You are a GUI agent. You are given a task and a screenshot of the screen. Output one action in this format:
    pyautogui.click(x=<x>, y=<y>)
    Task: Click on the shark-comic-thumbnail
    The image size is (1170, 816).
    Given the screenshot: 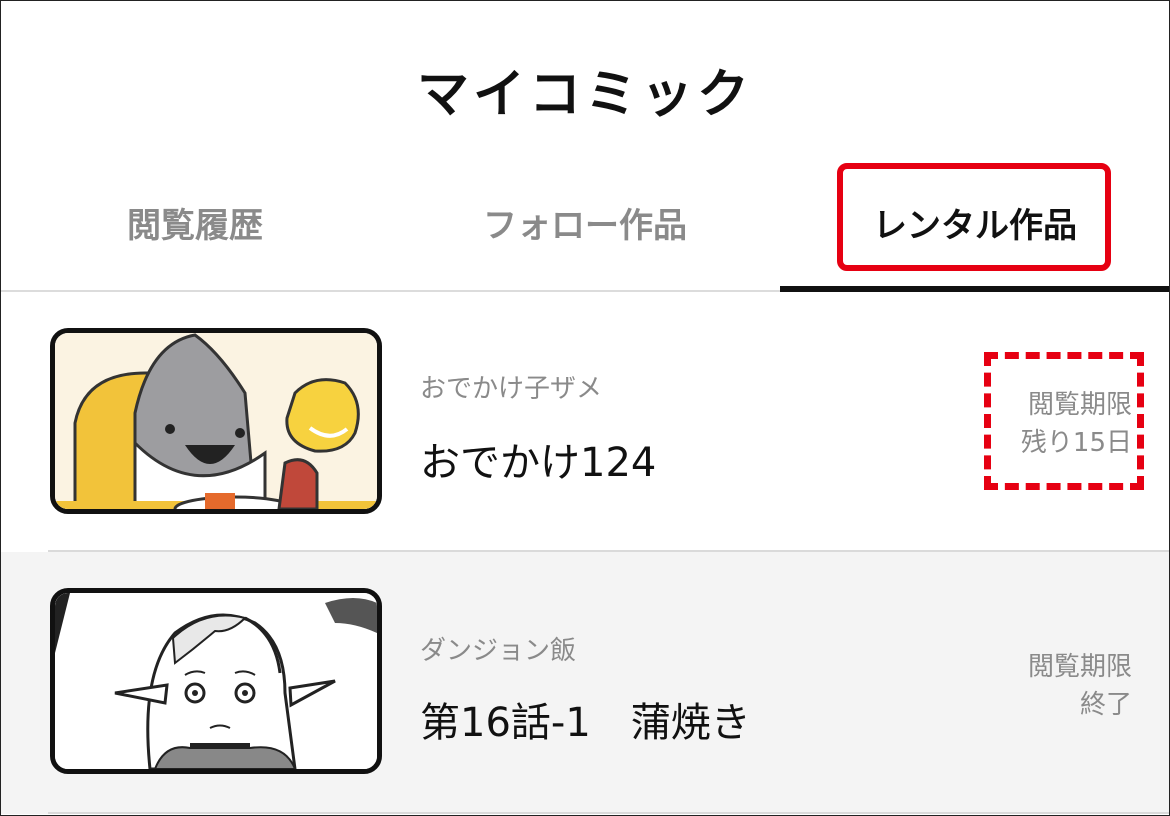 What is the action you would take?
    pyautogui.click(x=216, y=421)
    